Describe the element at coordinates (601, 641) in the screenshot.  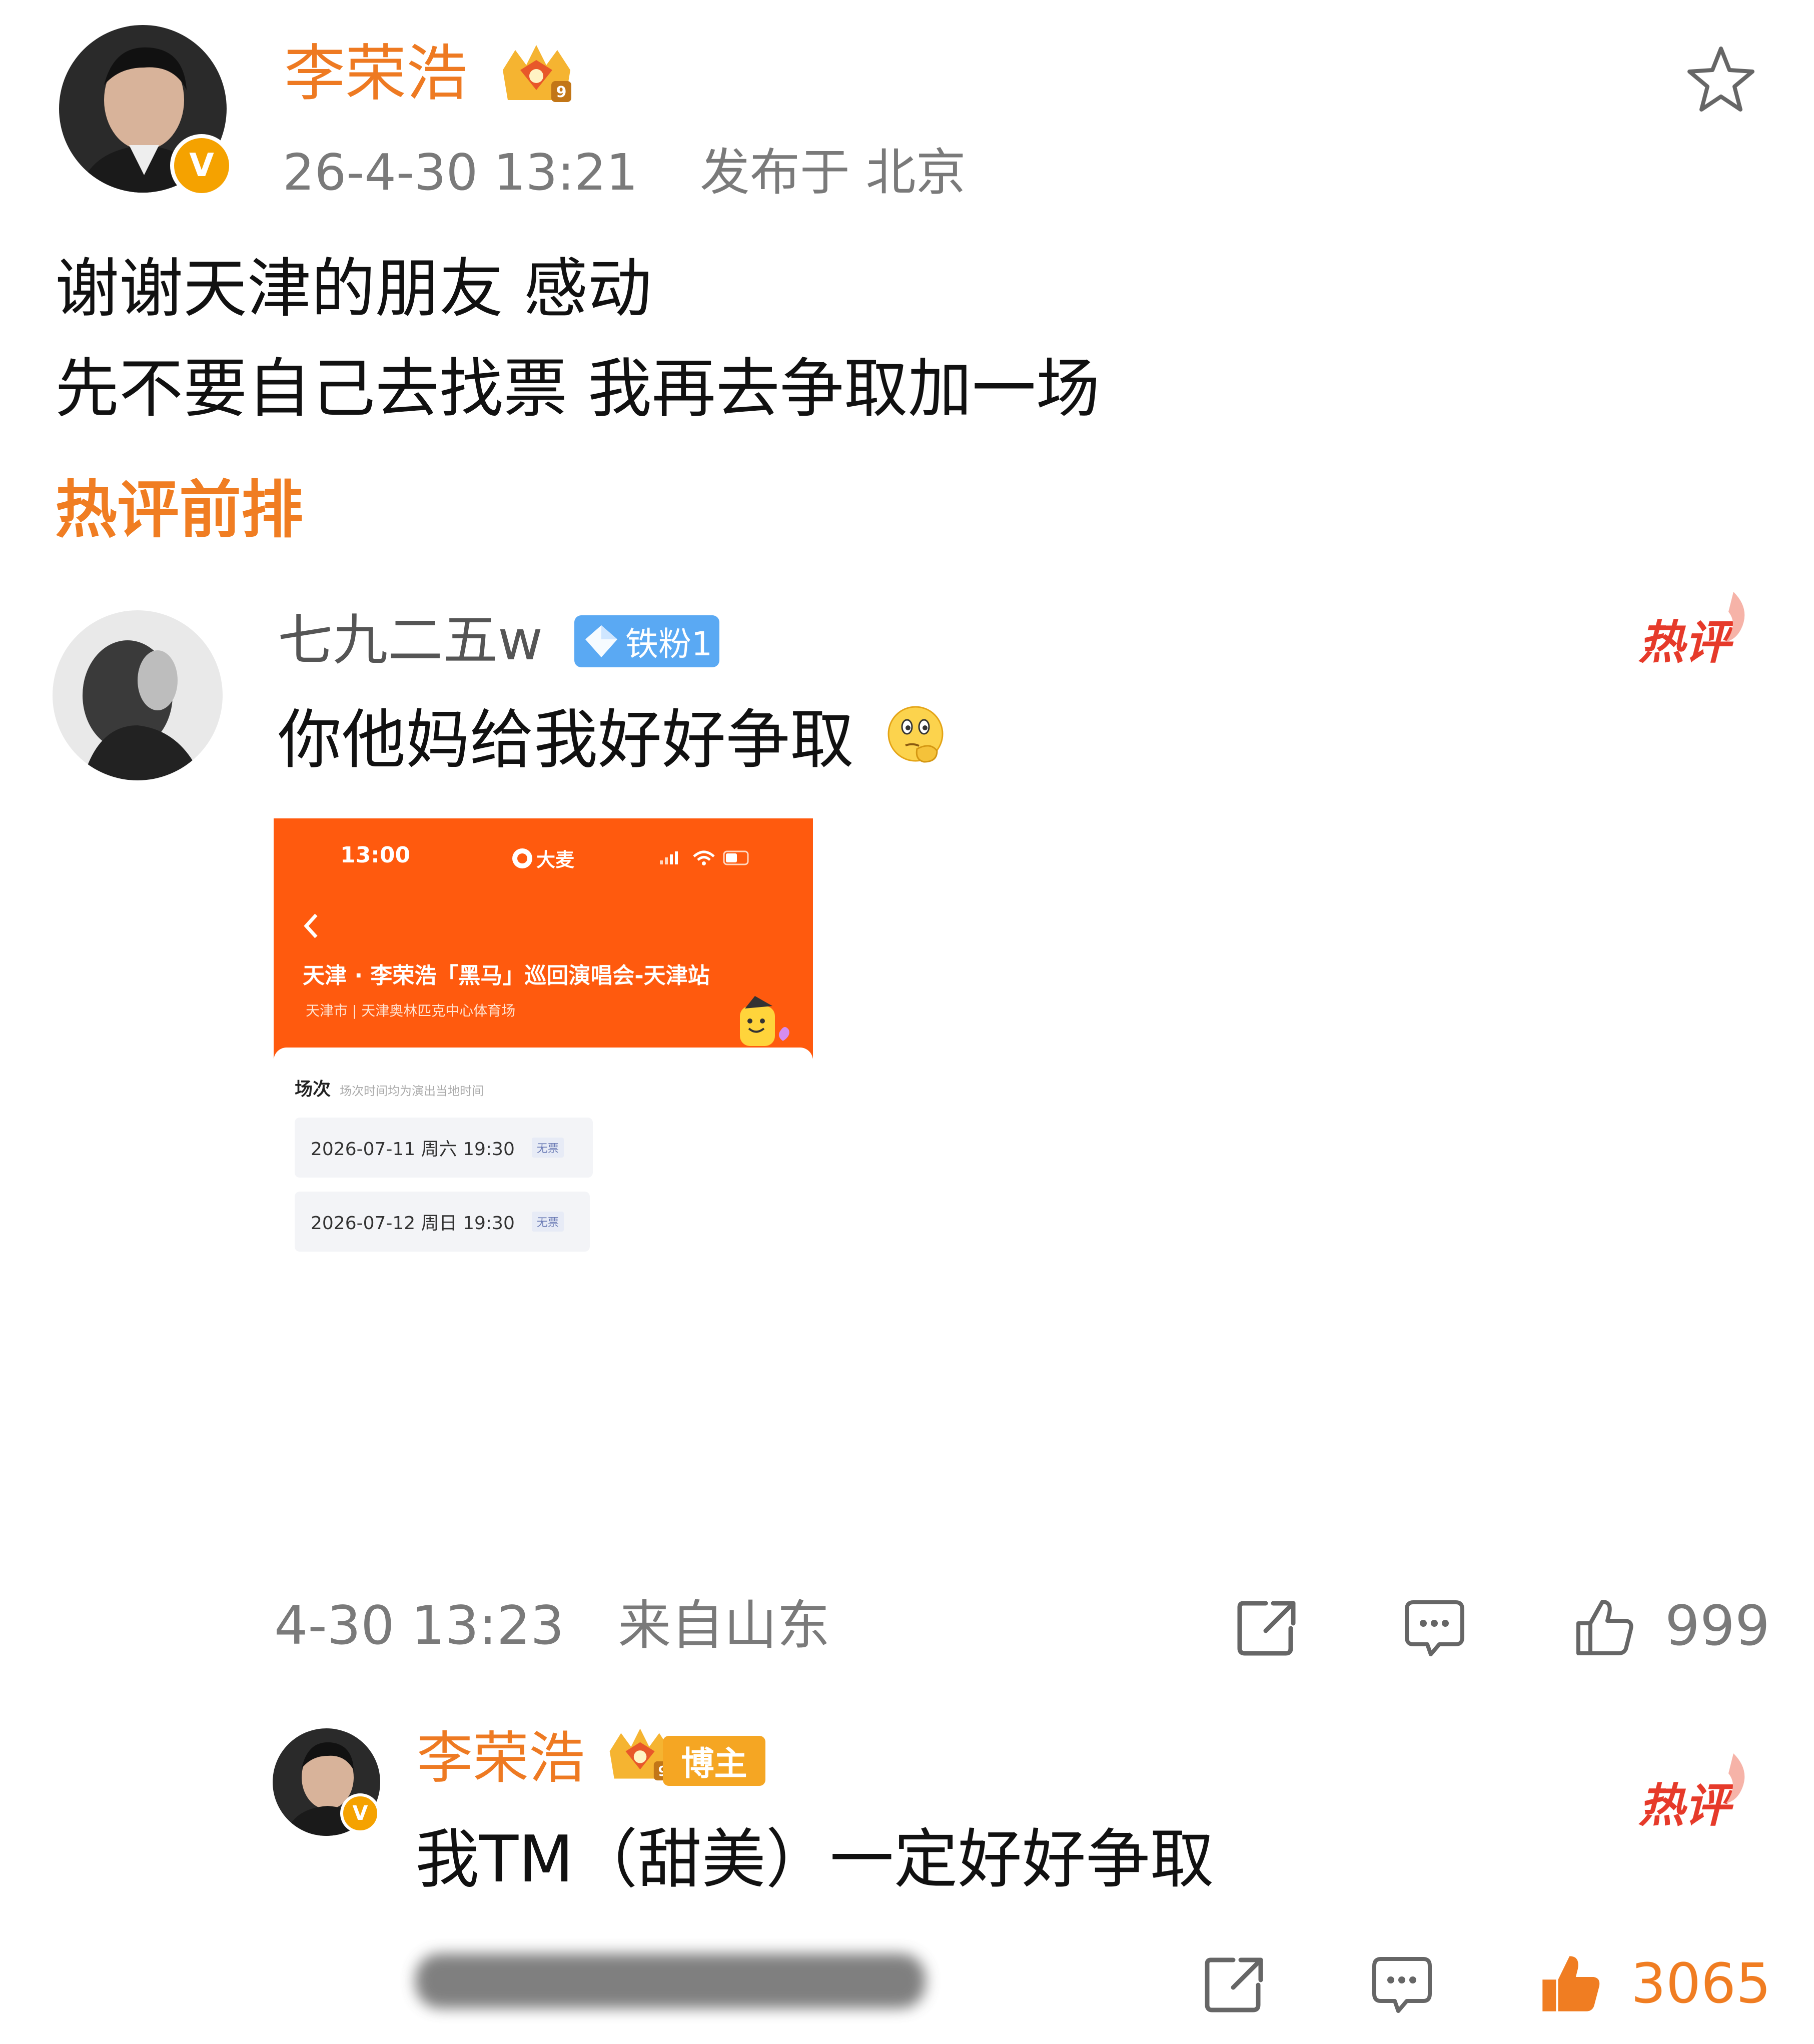
I see `diamond-icon` at that location.